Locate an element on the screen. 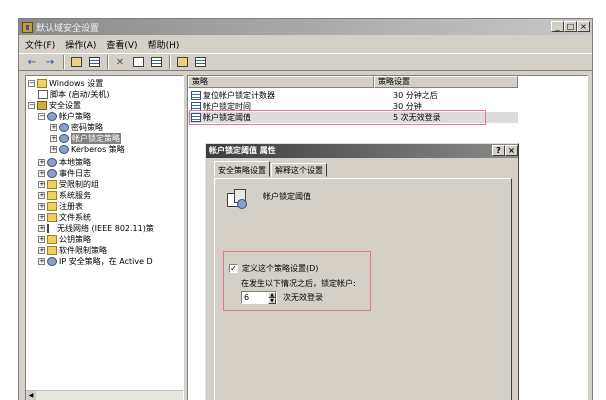 The height and width of the screenshot is (400, 606). tree-horizontal-scrollbar: ◀ is located at coordinates (104, 395).